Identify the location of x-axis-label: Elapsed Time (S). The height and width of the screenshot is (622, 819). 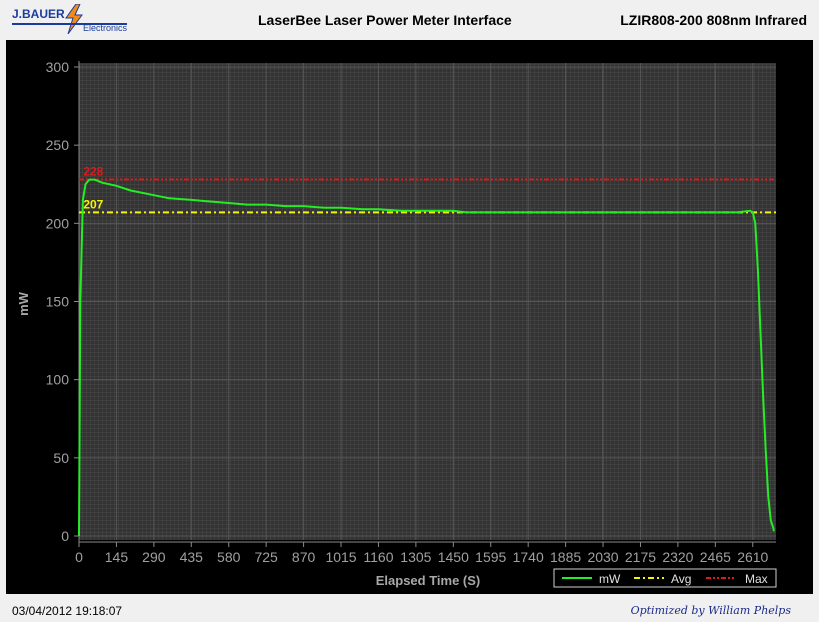
(428, 580).